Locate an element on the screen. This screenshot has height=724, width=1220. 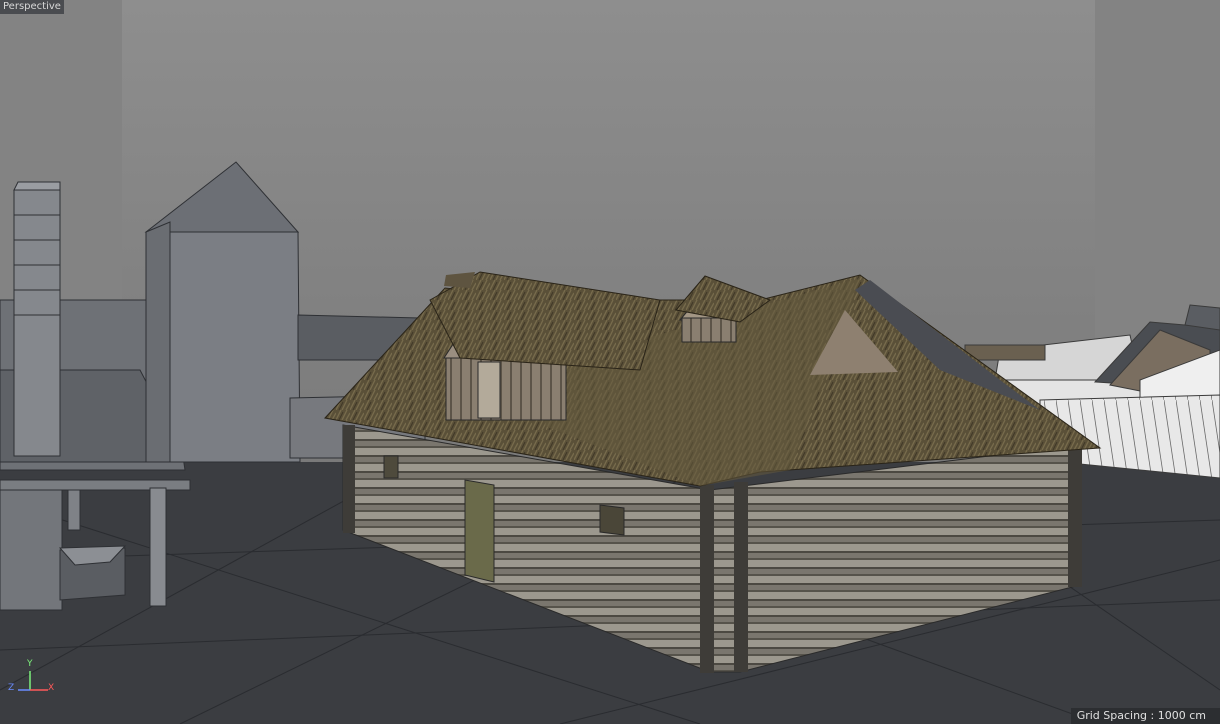
axis-gizmo-icon: Y X Z is located at coordinates (33, 680).